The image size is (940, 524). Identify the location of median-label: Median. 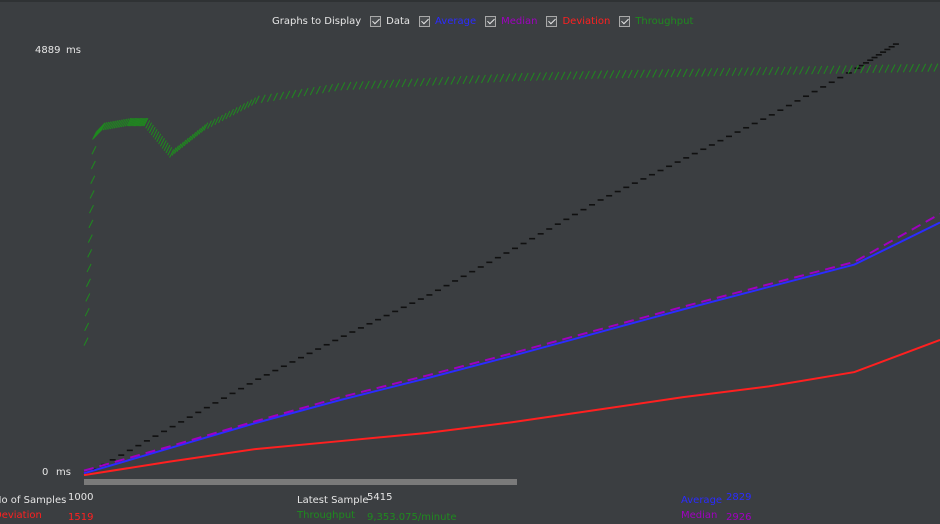
(699, 515).